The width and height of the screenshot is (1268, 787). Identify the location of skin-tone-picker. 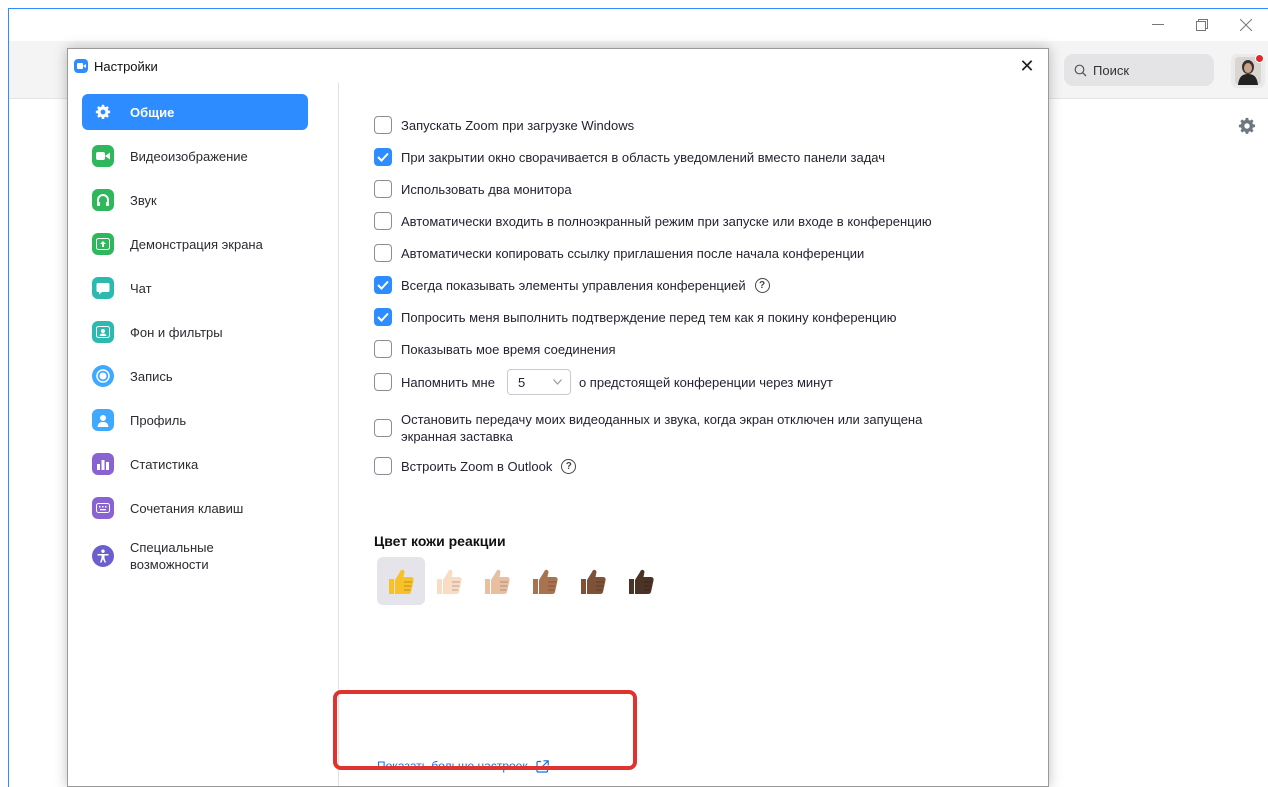
(521, 581).